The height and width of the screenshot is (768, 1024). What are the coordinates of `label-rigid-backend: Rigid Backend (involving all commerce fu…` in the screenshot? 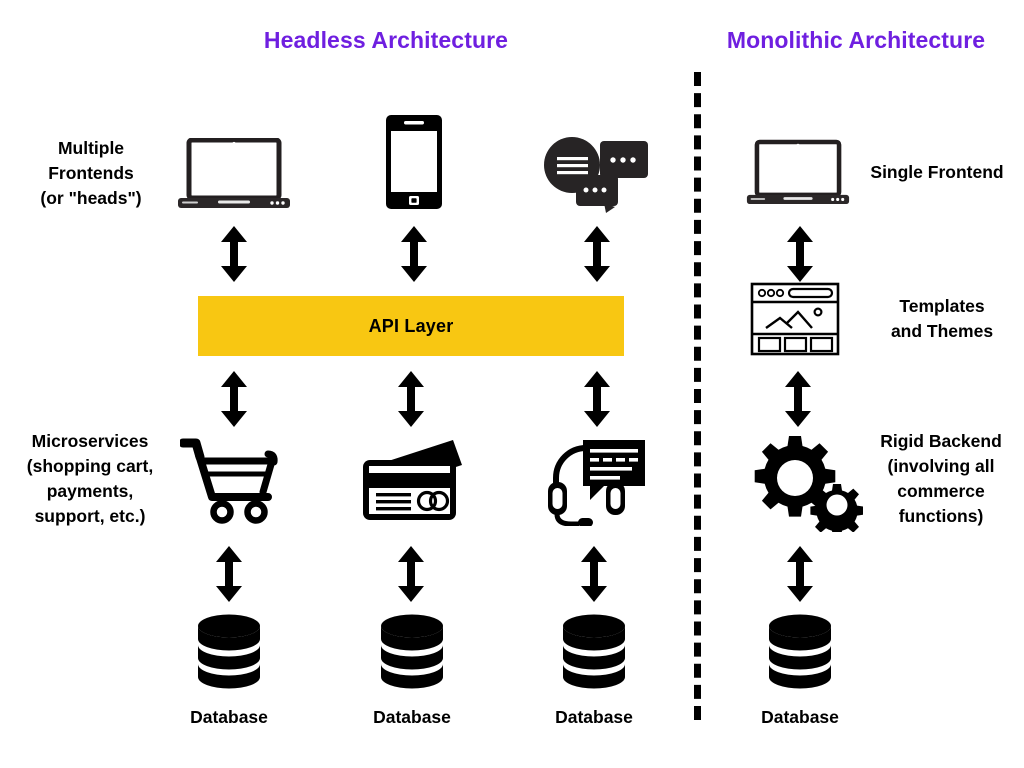 It's located at (941, 479).